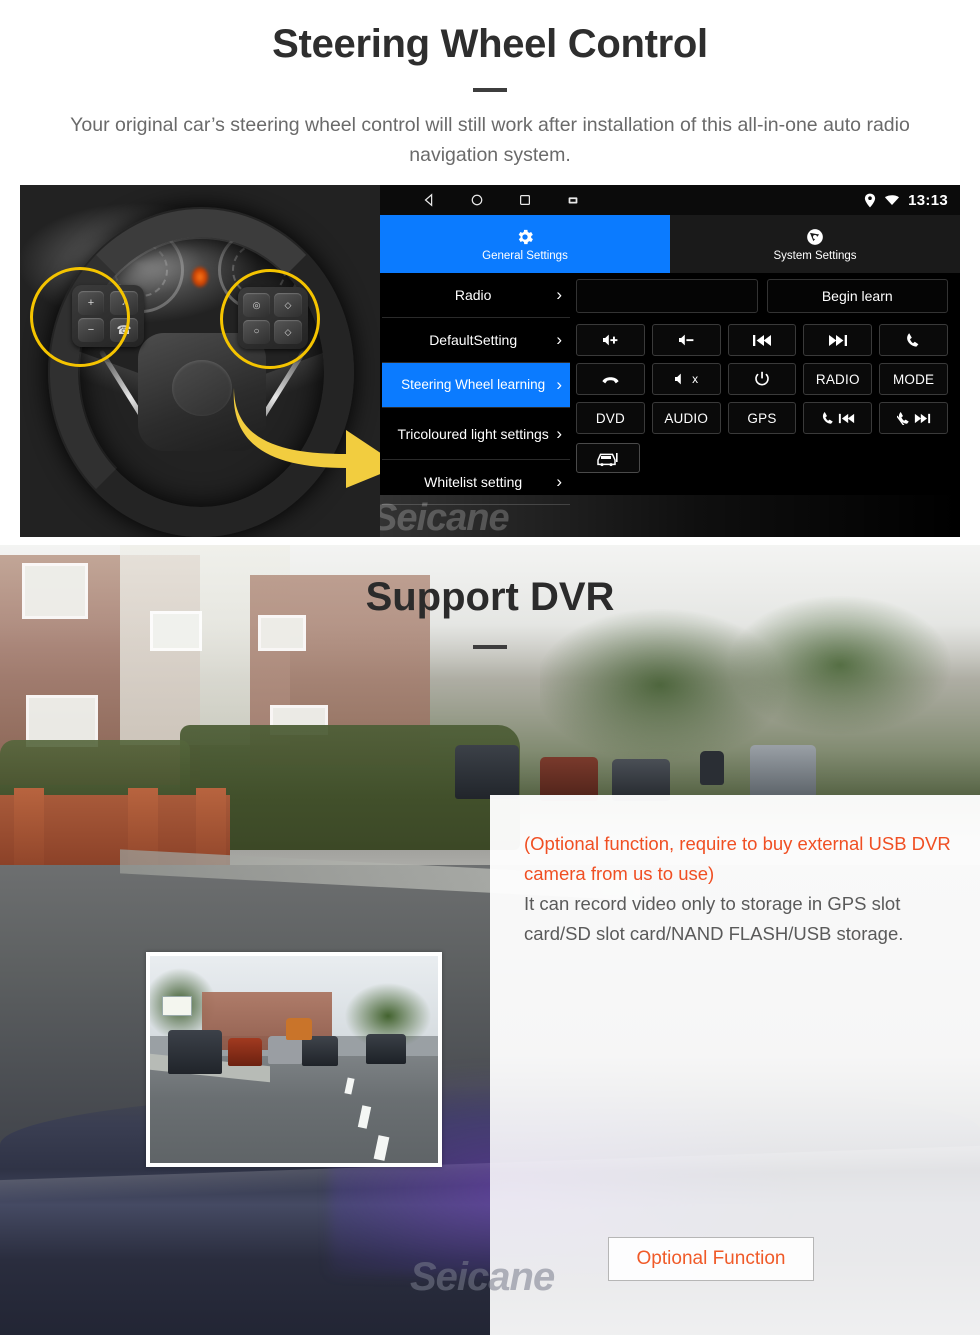 This screenshot has width=980, height=1335. What do you see at coordinates (857, 296) in the screenshot?
I see `begin-learn-button: Begin learn` at bounding box center [857, 296].